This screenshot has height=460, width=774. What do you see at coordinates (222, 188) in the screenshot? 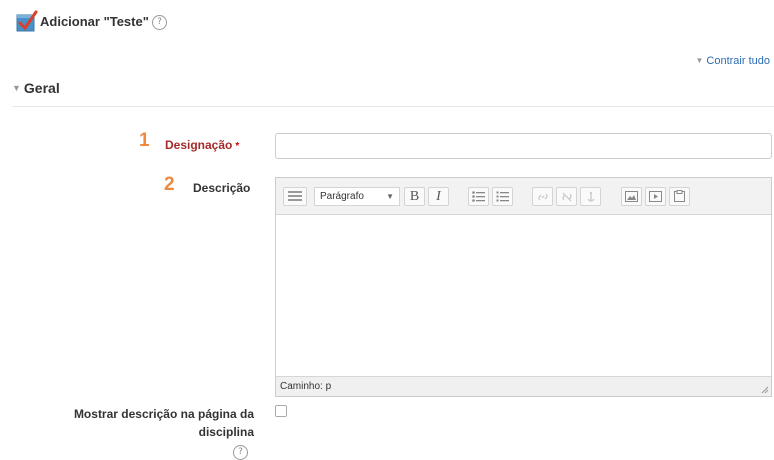
I see `description-label: Descrição` at bounding box center [222, 188].